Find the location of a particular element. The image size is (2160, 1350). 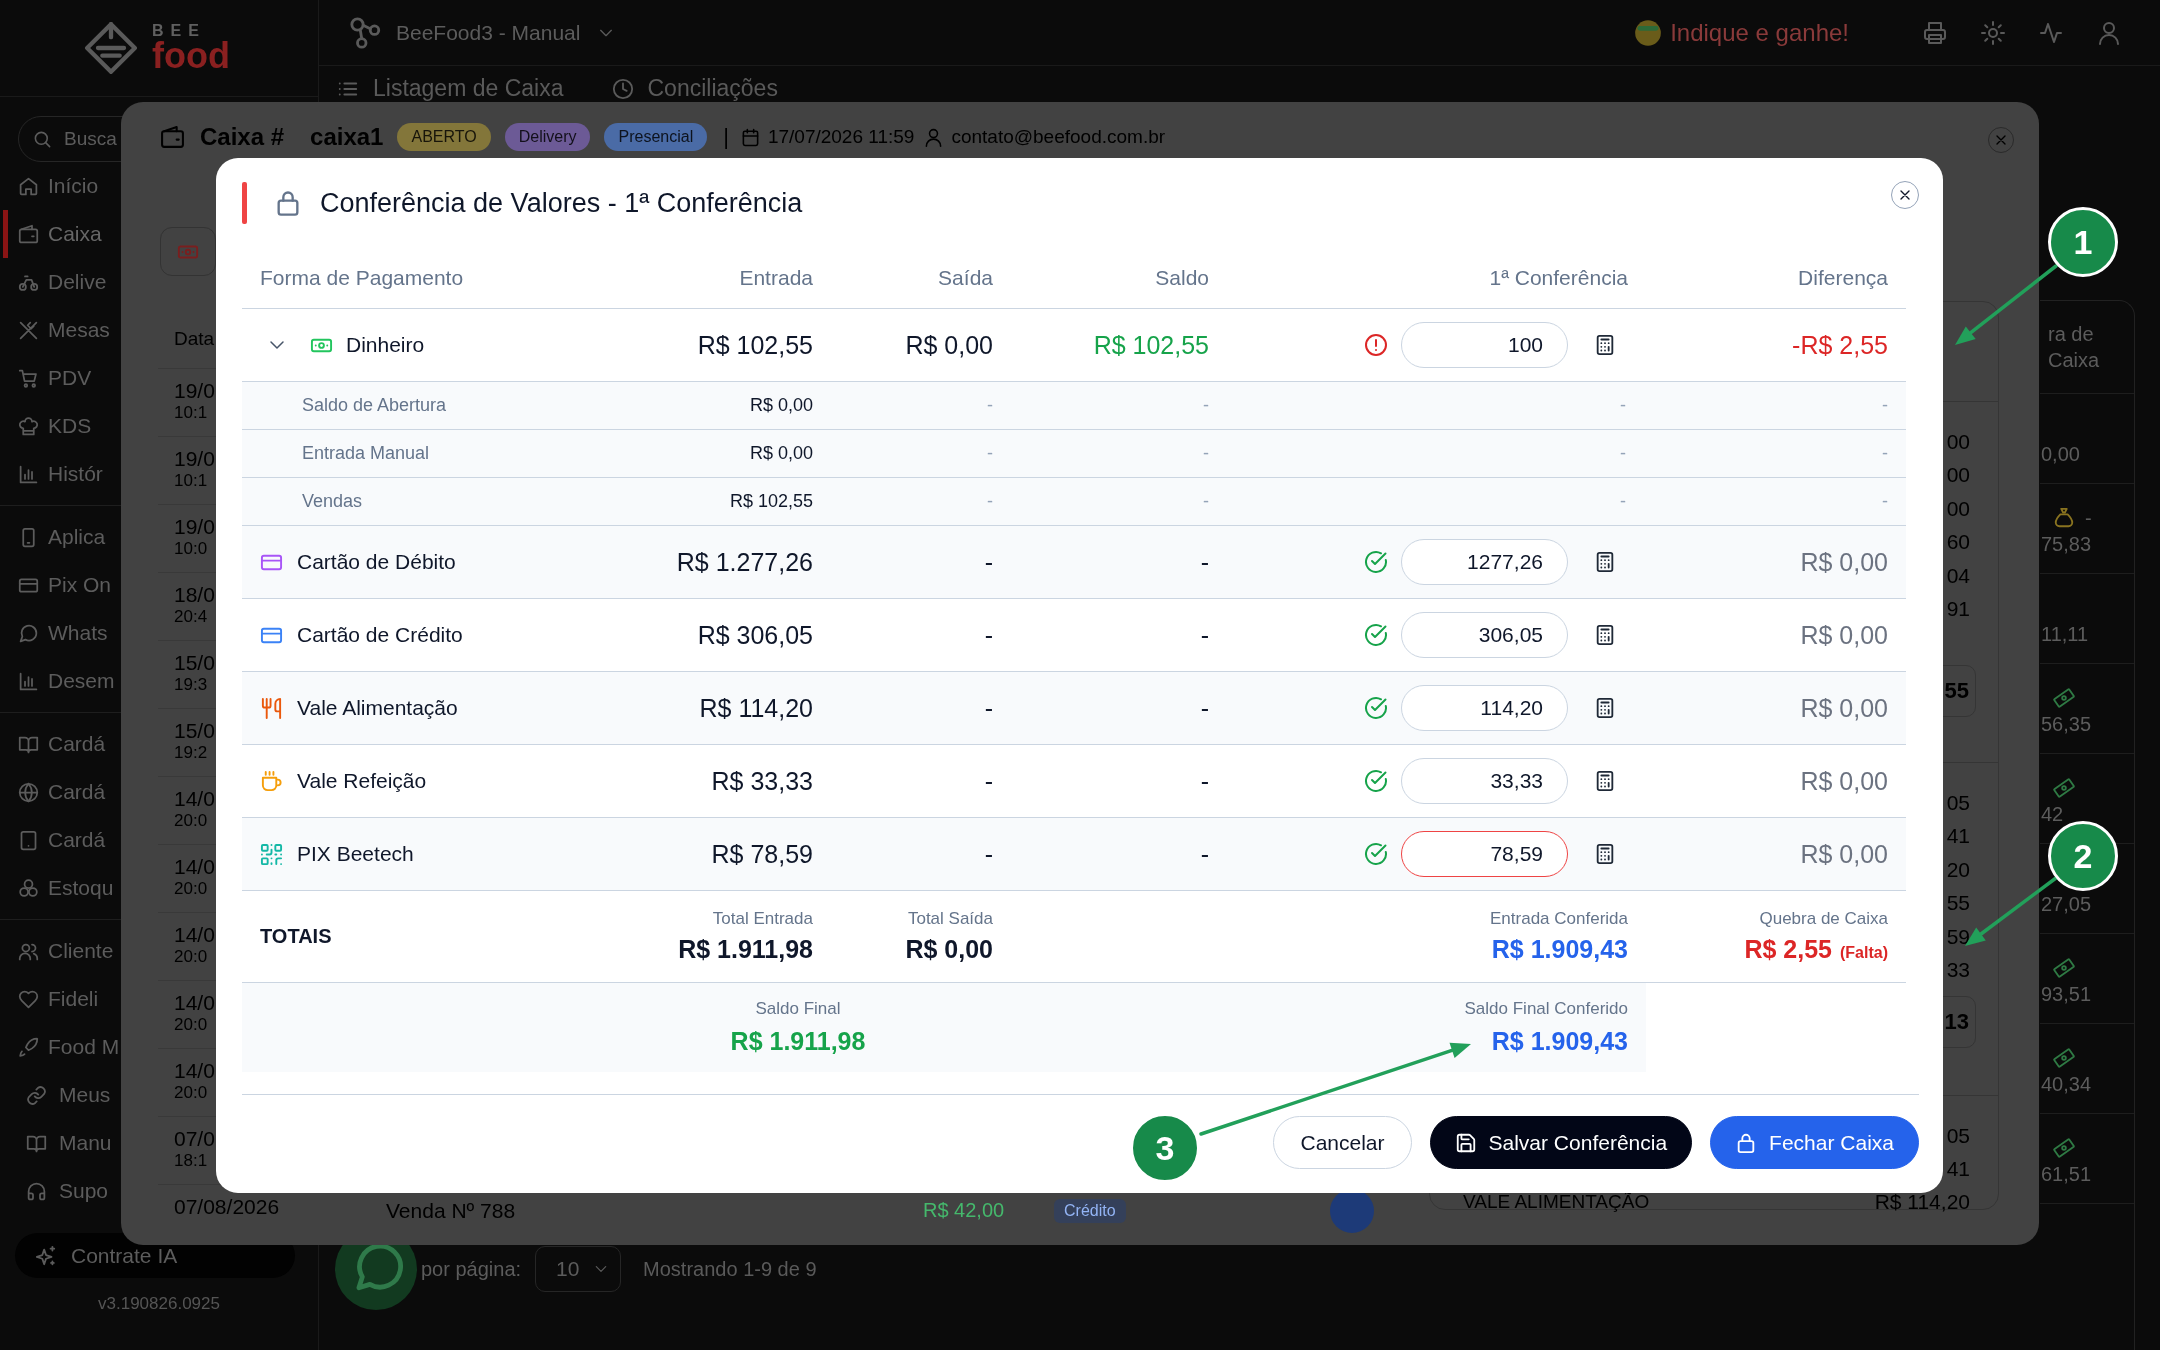

nav-item: Cliente is located at coordinates (58, 951).